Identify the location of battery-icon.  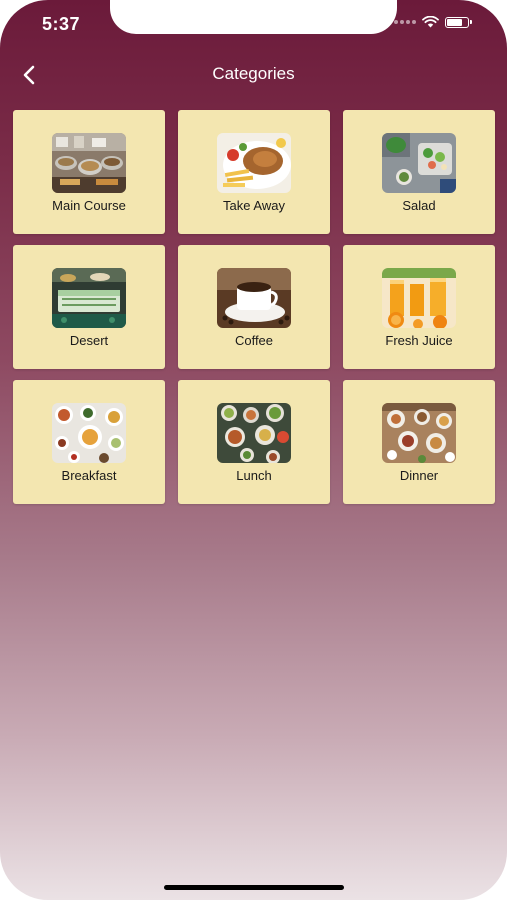
(458, 22).